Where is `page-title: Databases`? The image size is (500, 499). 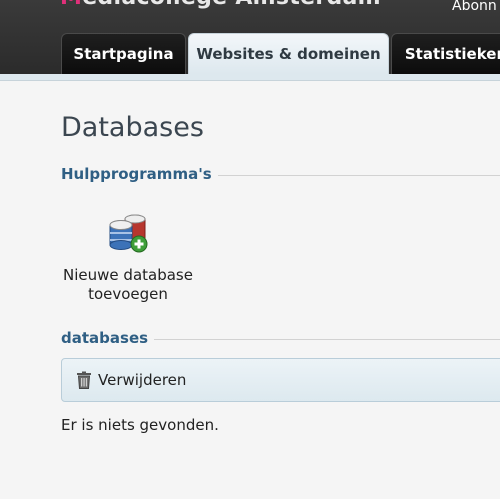 page-title: Databases is located at coordinates (132, 127).